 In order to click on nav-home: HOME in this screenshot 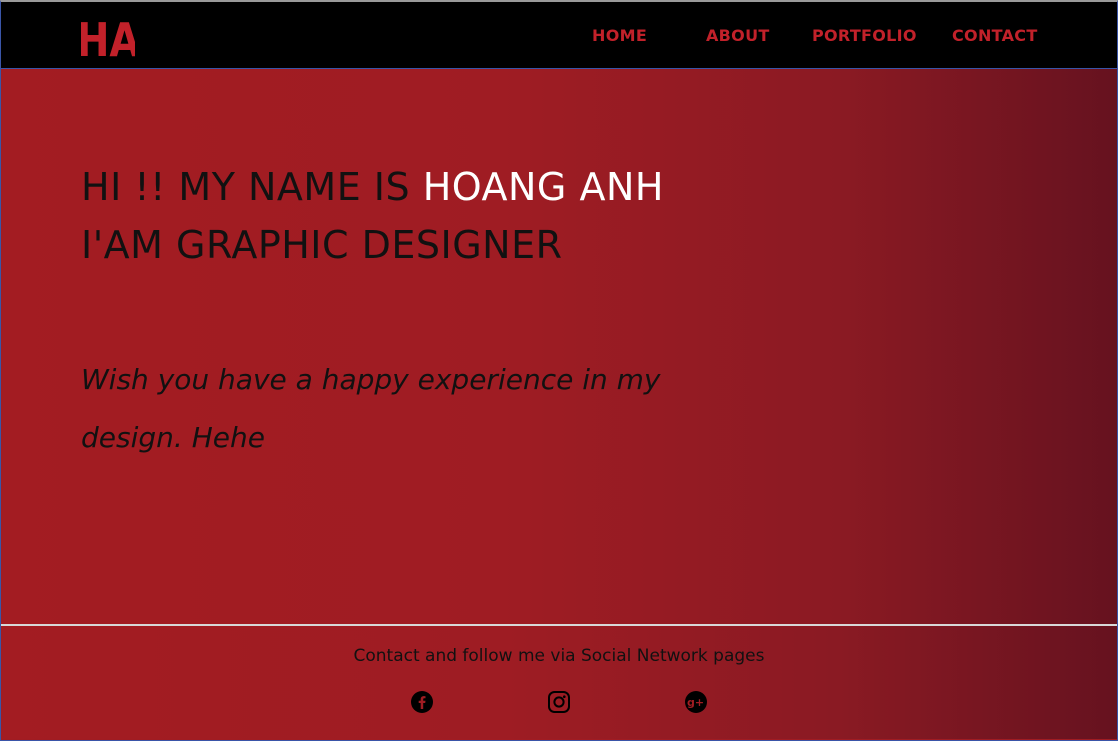, I will do `click(619, 38)`.